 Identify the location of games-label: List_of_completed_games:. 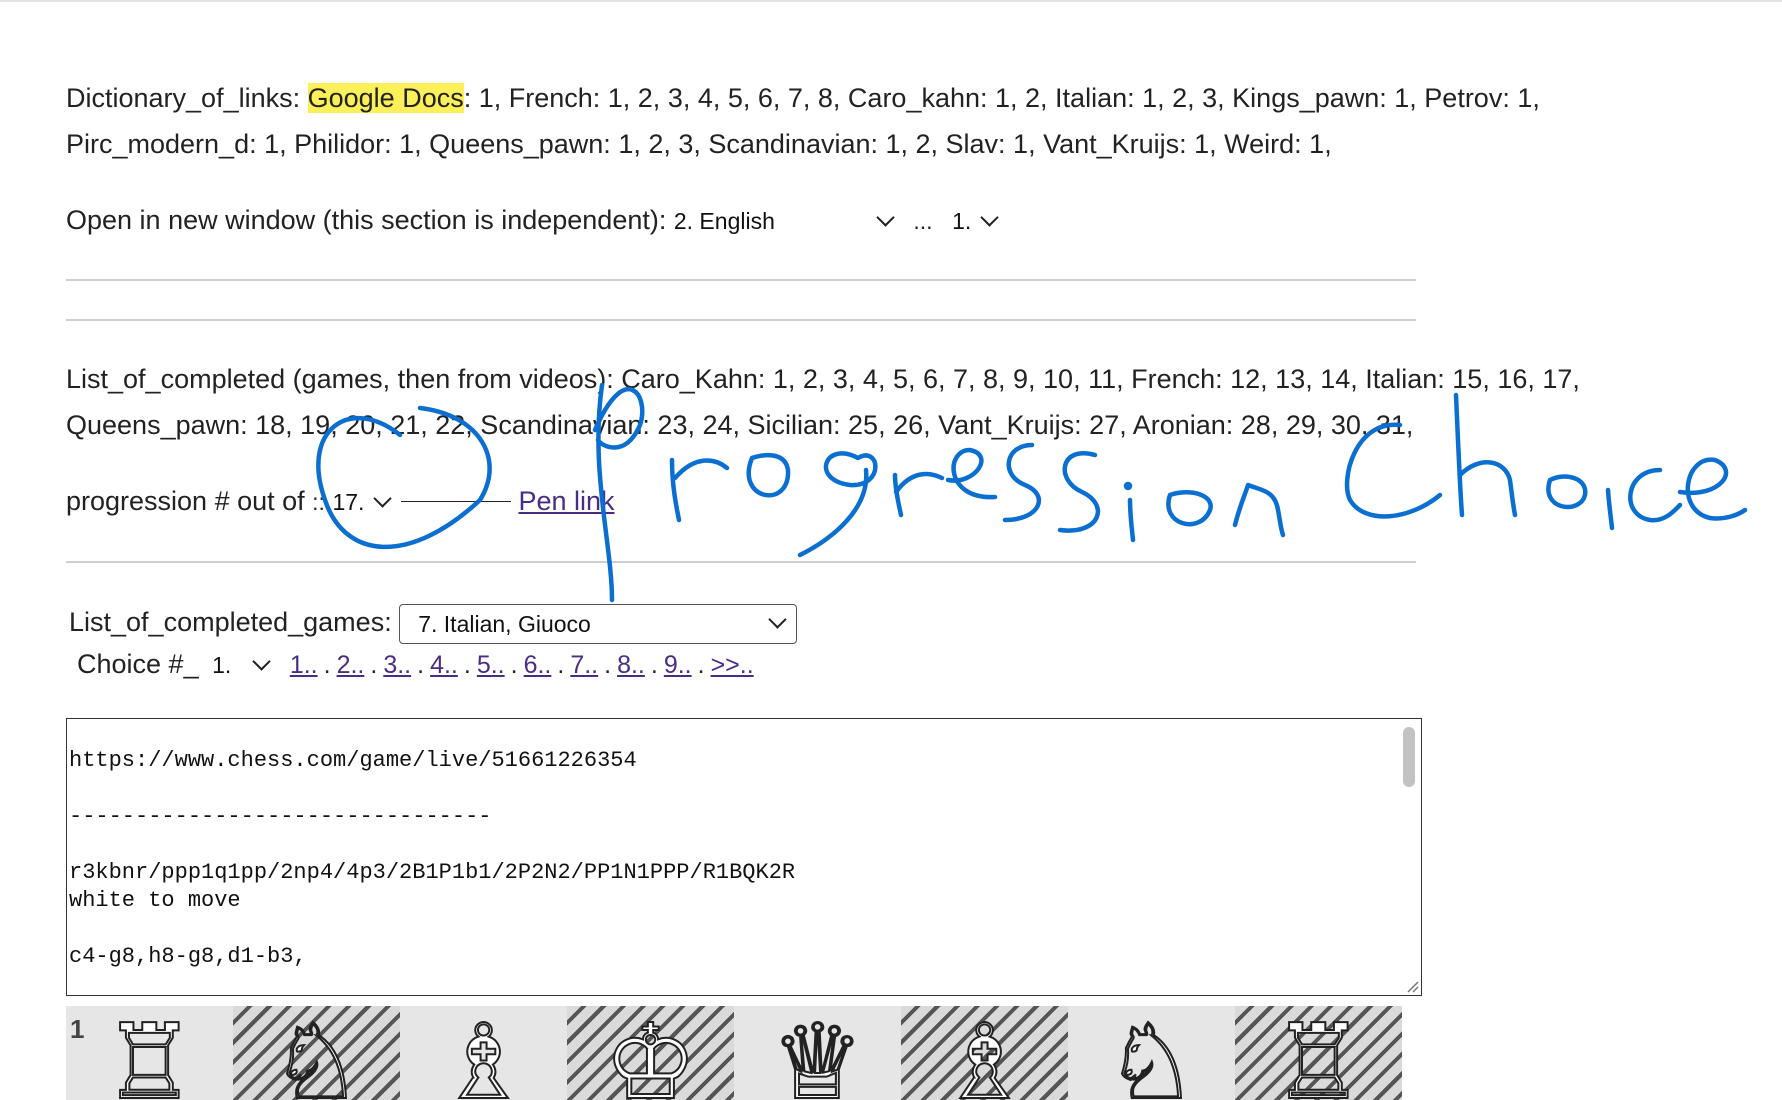
(230, 622).